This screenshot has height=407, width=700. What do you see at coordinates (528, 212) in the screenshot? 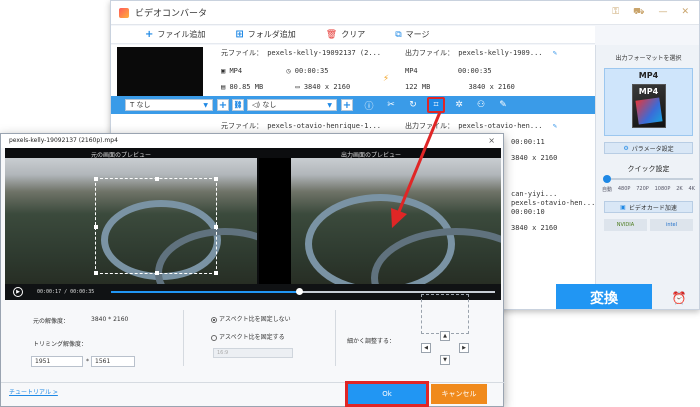
I see `output-duration-3: 00:00:10` at bounding box center [528, 212].